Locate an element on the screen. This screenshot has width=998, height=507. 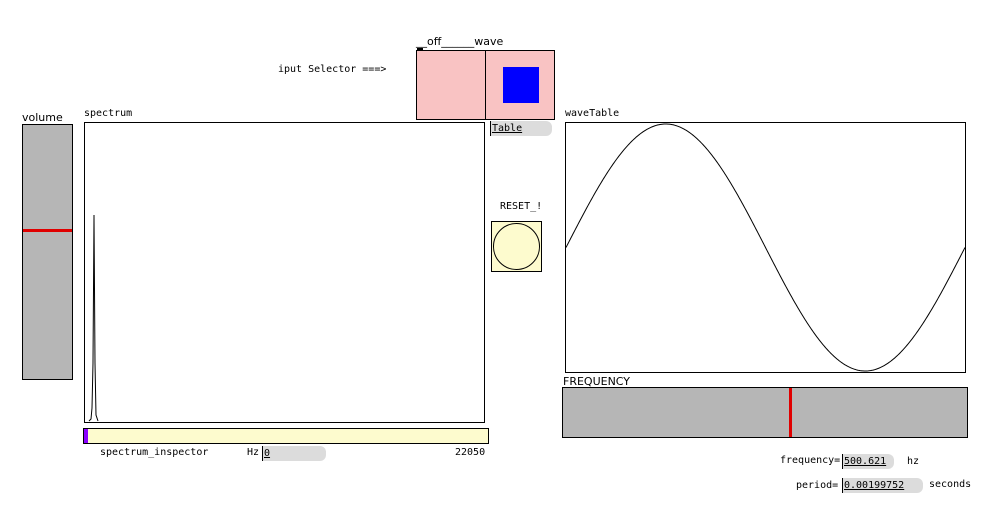
input-selector-toggle is located at coordinates (485, 85).